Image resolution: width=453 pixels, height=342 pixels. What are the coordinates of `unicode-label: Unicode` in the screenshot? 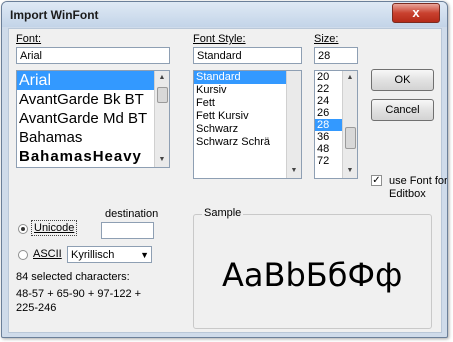 It's located at (54, 228).